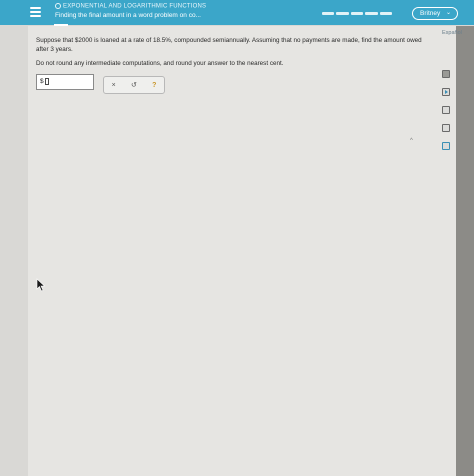  I want to click on answer-input: $, so click(65, 82).